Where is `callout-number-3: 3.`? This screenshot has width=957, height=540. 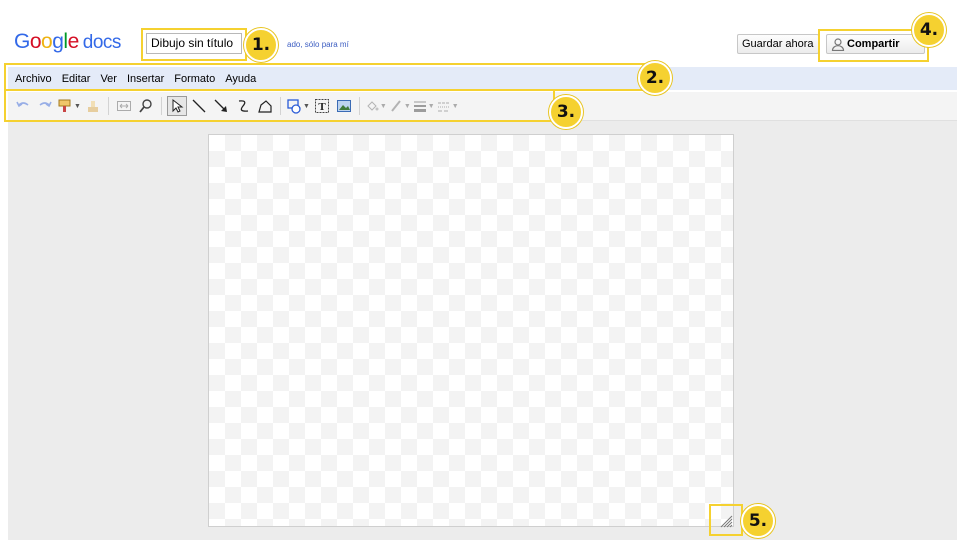 callout-number-3: 3. is located at coordinates (566, 112).